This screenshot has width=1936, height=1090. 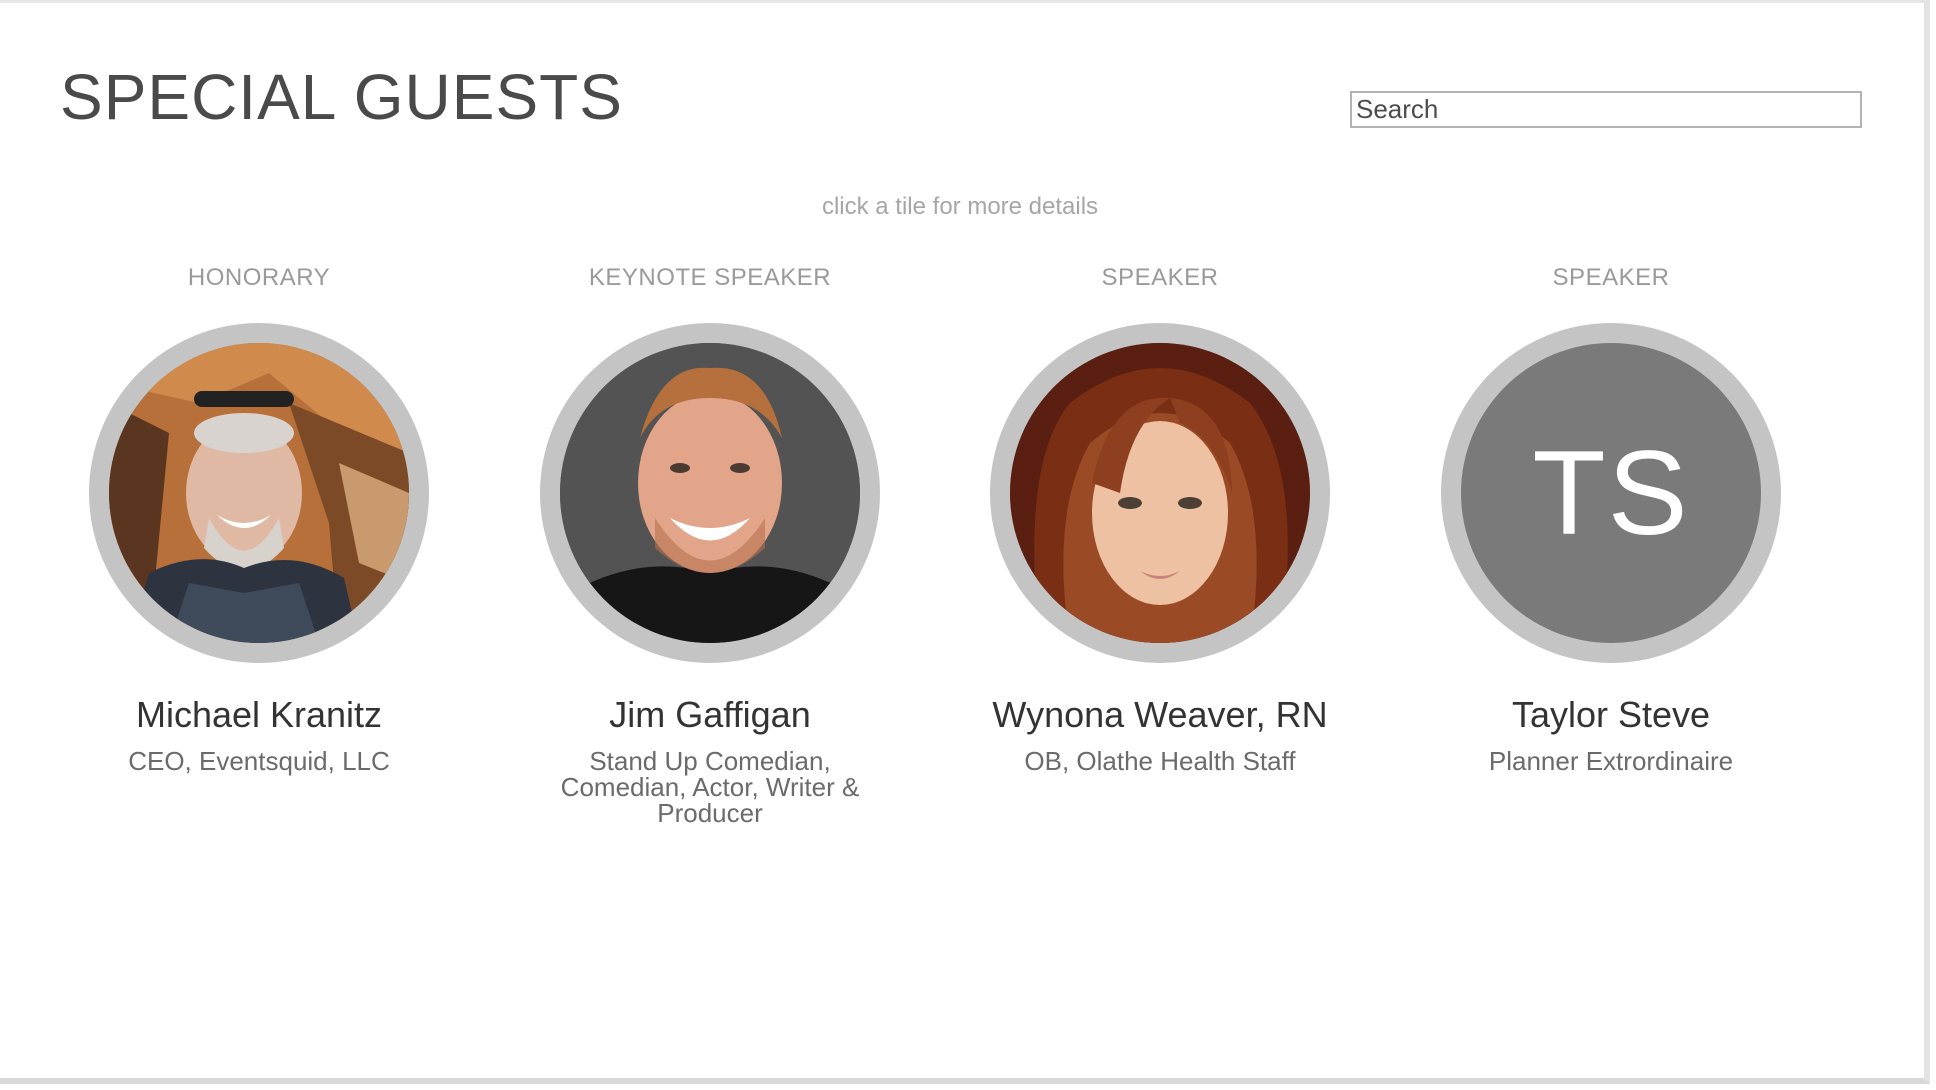 What do you see at coordinates (259, 761) in the screenshot?
I see `guest-description: CEO, Eventsquid, LLC` at bounding box center [259, 761].